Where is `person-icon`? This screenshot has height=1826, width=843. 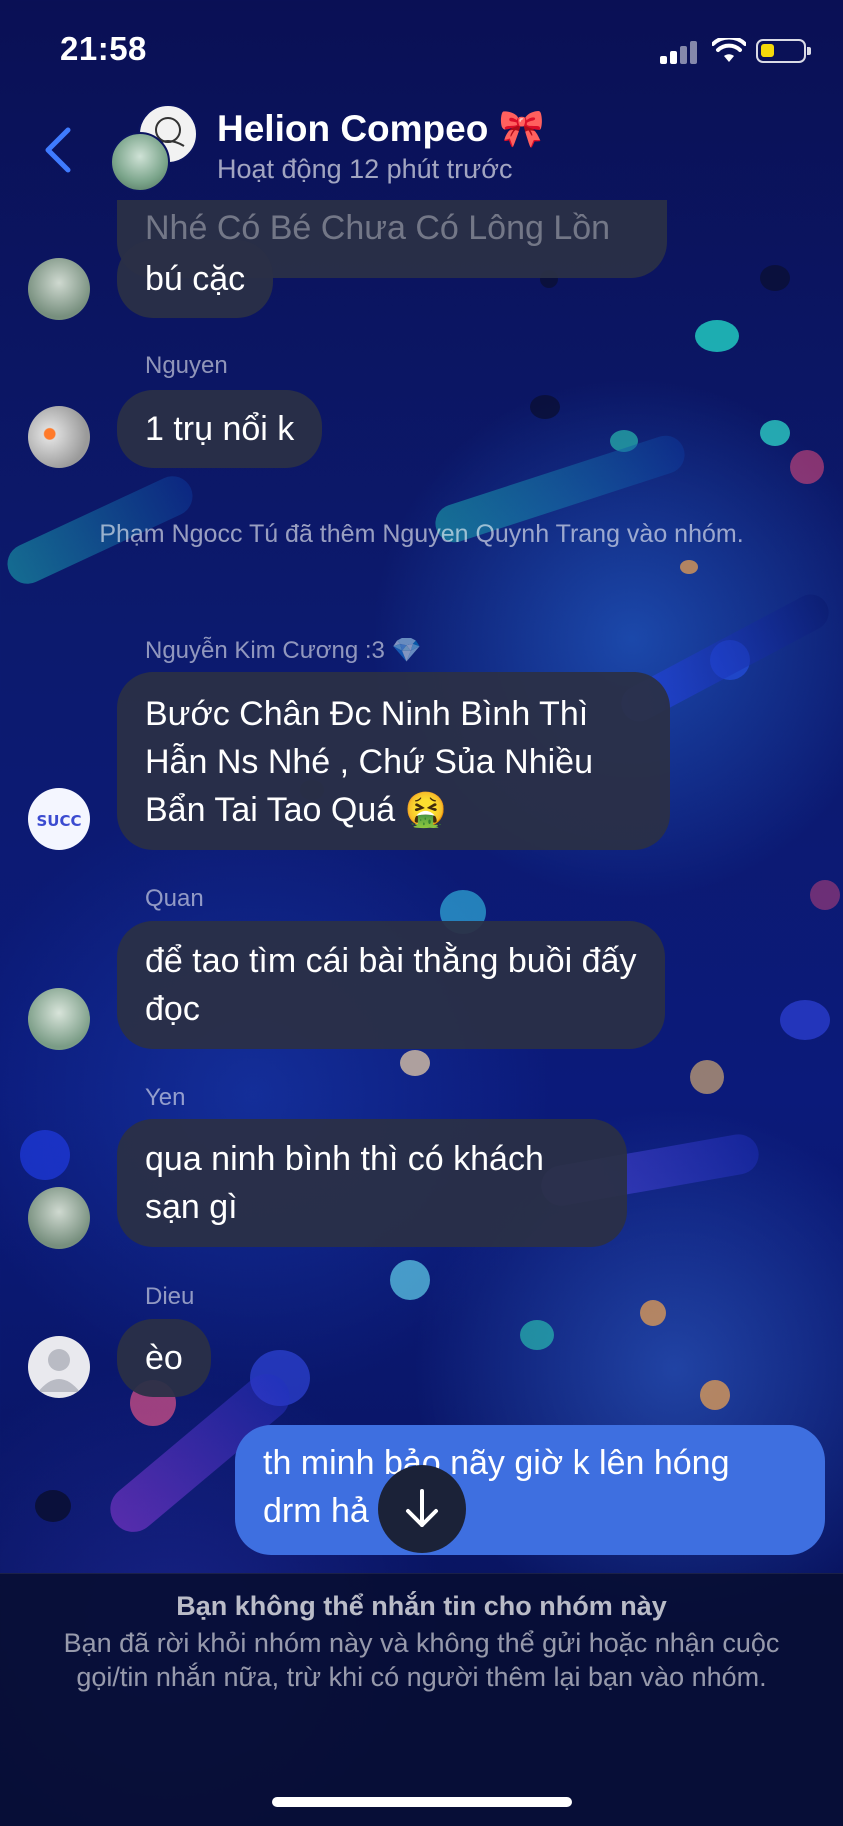 person-icon is located at coordinates (59, 1370).